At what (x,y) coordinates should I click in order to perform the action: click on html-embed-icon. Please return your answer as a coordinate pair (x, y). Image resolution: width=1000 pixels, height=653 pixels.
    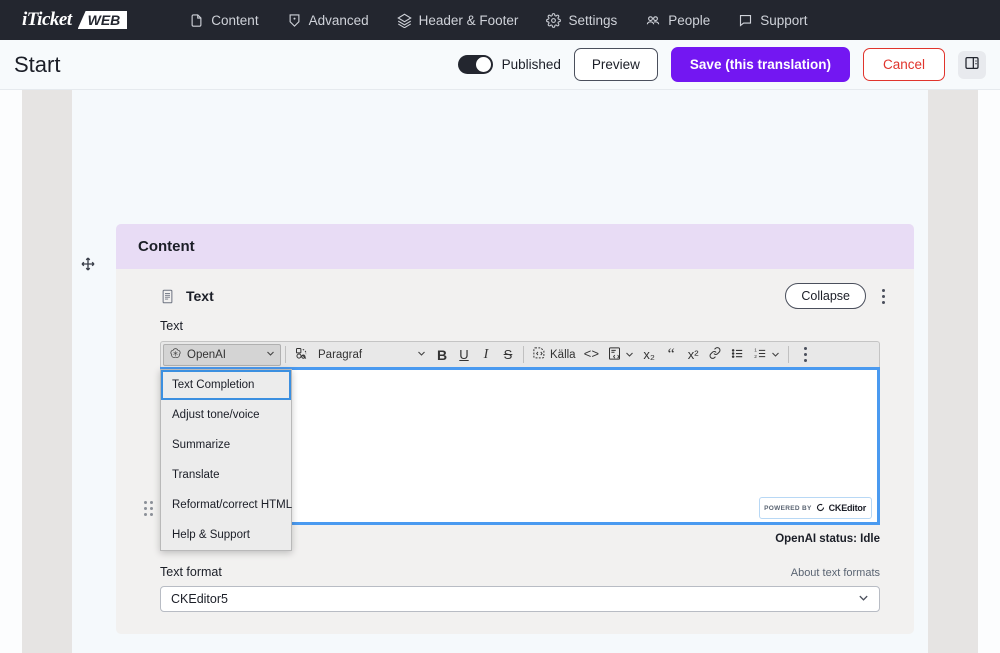
    Looking at the image, I should click on (614, 355).